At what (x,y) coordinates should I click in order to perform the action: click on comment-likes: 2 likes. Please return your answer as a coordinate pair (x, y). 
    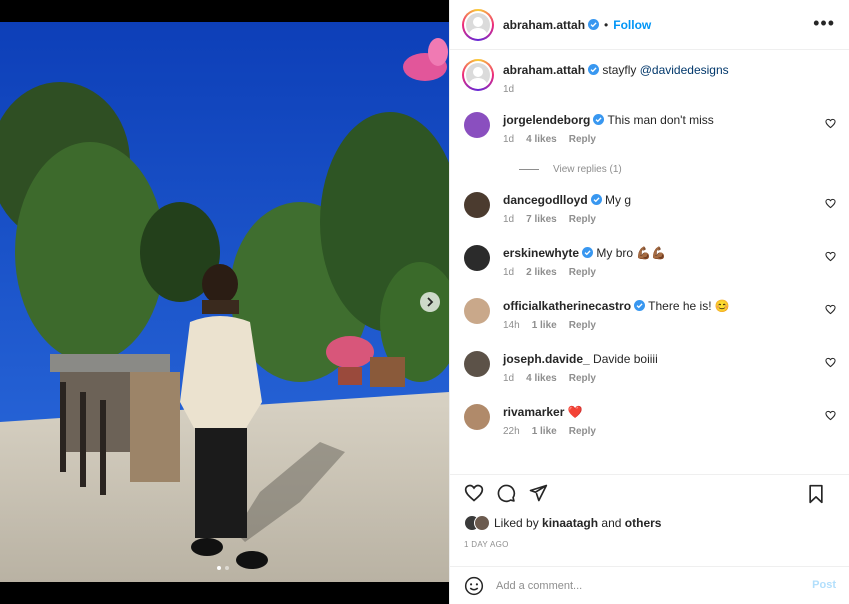
    Looking at the image, I should click on (541, 272).